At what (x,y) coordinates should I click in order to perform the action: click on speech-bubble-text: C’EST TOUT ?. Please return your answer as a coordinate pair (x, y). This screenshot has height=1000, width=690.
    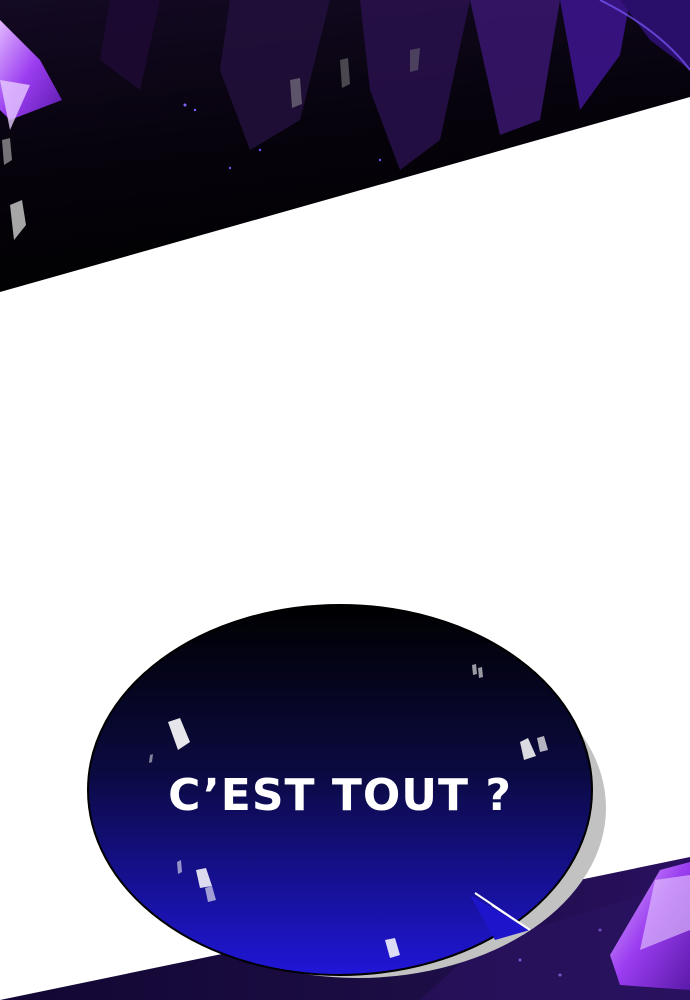
    Looking at the image, I should click on (340, 795).